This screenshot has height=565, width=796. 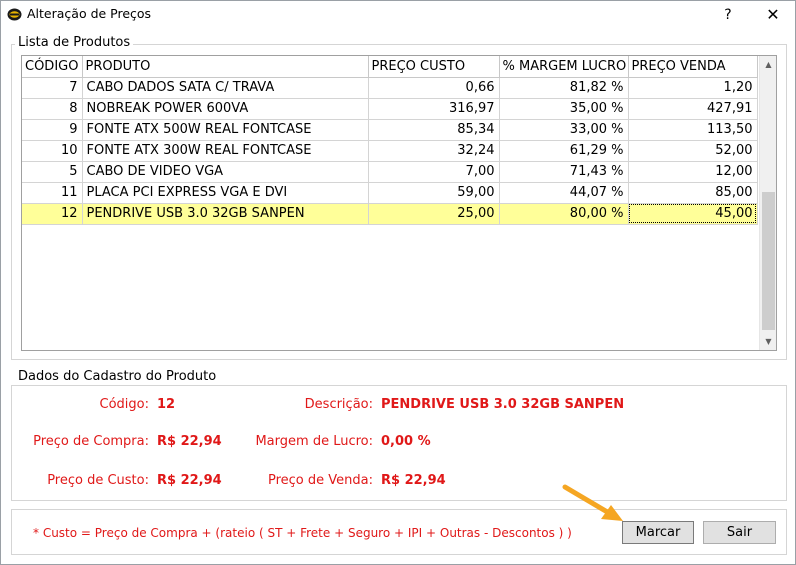 I want to click on descricao-value: PENDRIVE USB 3.0 32GB SANPEN, so click(x=503, y=404).